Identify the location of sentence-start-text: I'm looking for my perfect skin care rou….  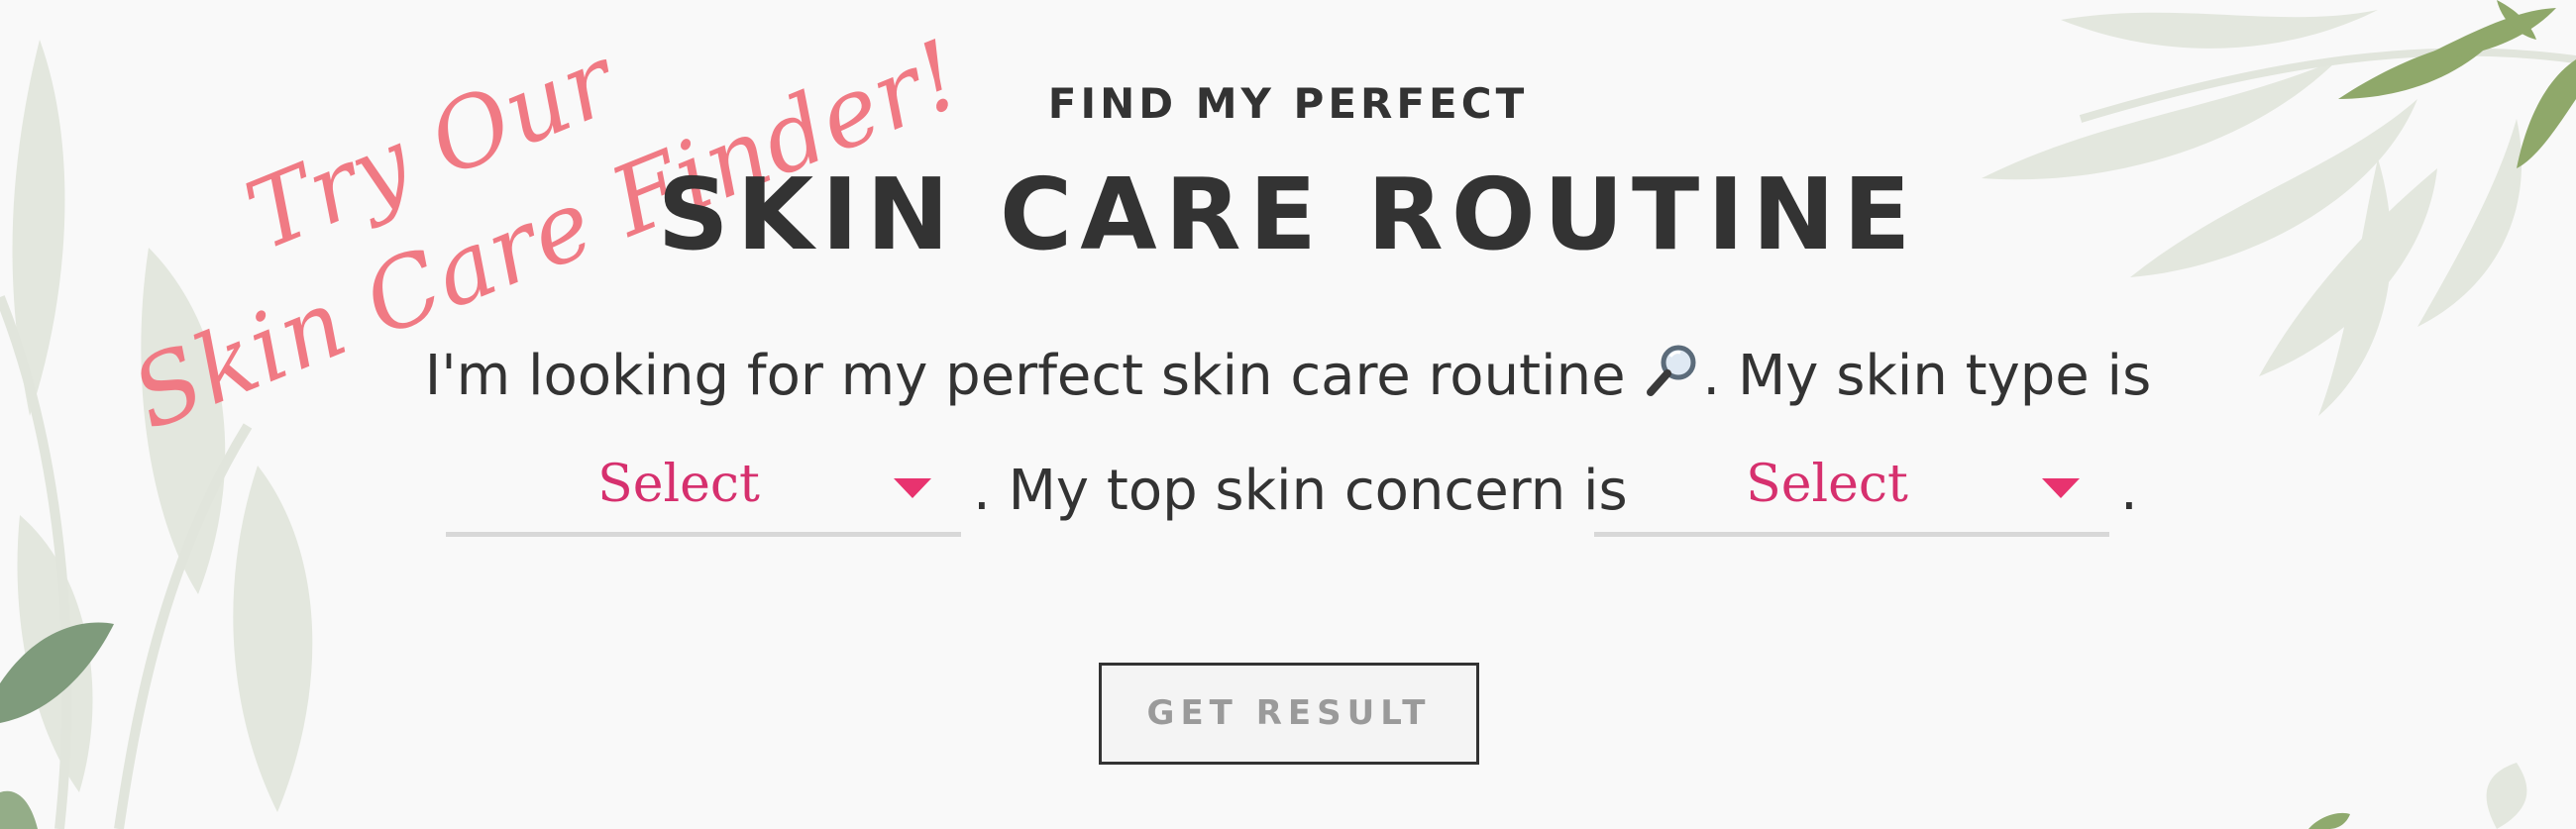
(1025, 376).